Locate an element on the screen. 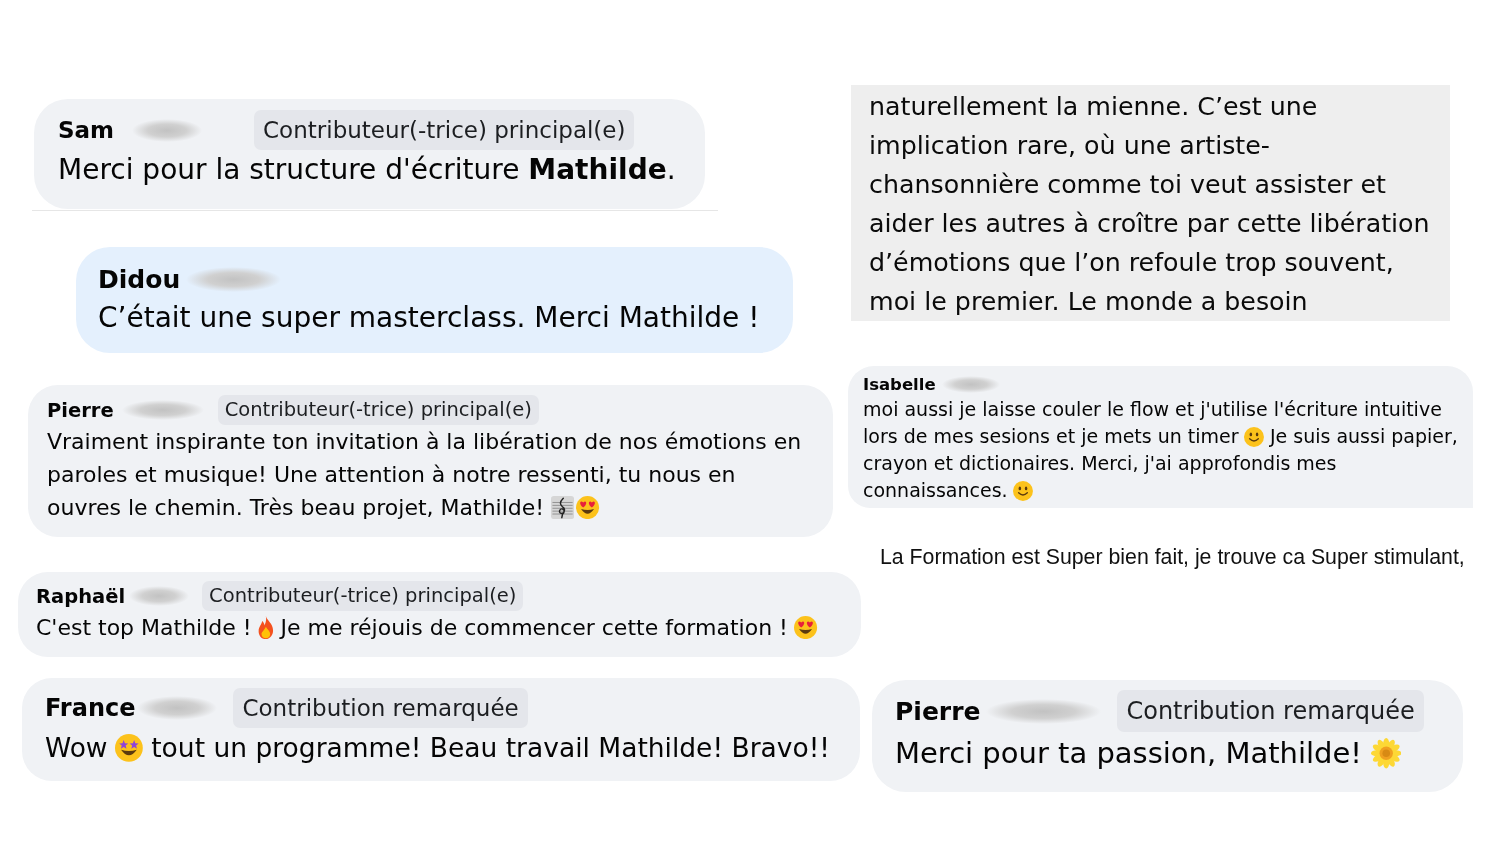 The width and height of the screenshot is (1500, 845). comment-text: Vraiment inspirante ton invitation à la libération de nos émotions en paroles et musique! Une attention à notre ressenti, tu nous en ouvres le chemin. Très beau projet, Mathilde! is located at coordinates (425, 475).